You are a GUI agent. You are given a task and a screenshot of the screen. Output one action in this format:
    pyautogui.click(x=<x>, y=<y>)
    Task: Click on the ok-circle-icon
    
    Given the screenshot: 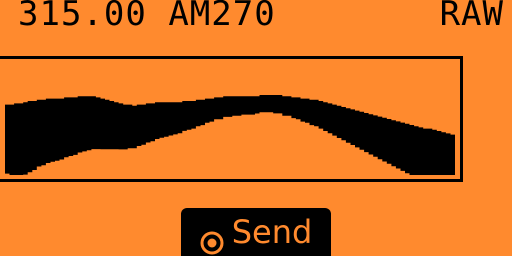 What is the action you would take?
    pyautogui.click(x=212, y=237)
    